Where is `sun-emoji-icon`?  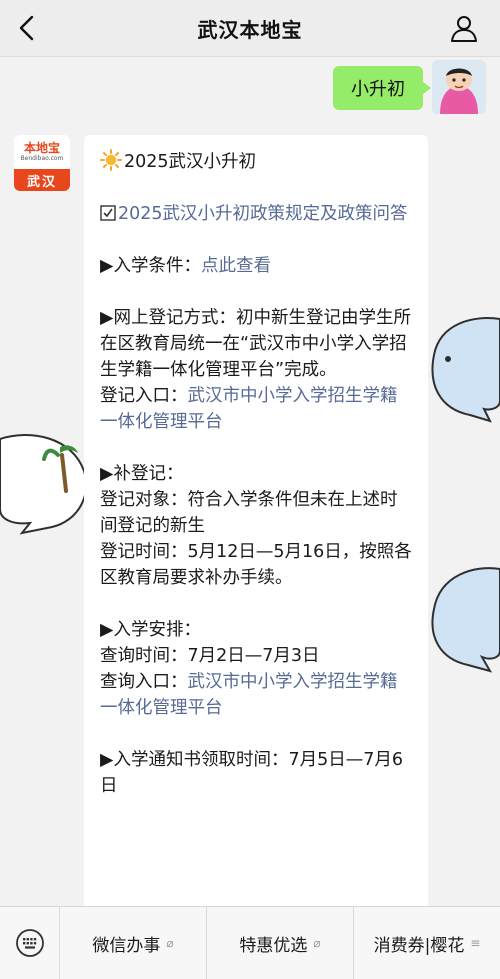
sun-emoji-icon is located at coordinates (111, 160).